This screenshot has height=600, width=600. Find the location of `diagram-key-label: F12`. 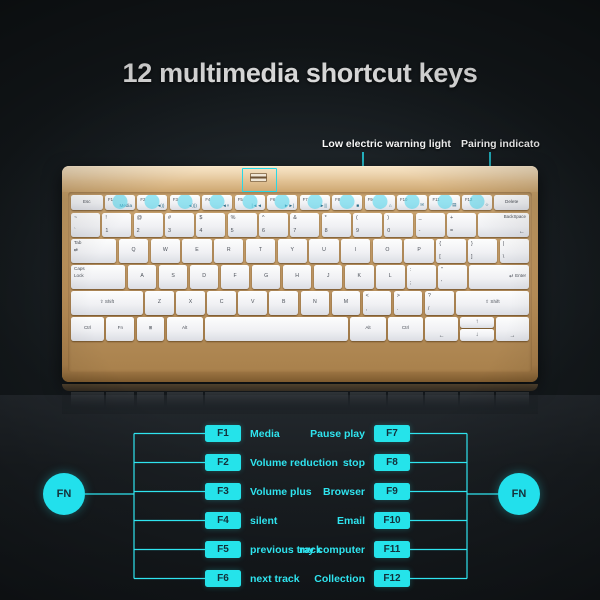

diagram-key-label: F12 is located at coordinates (392, 578).